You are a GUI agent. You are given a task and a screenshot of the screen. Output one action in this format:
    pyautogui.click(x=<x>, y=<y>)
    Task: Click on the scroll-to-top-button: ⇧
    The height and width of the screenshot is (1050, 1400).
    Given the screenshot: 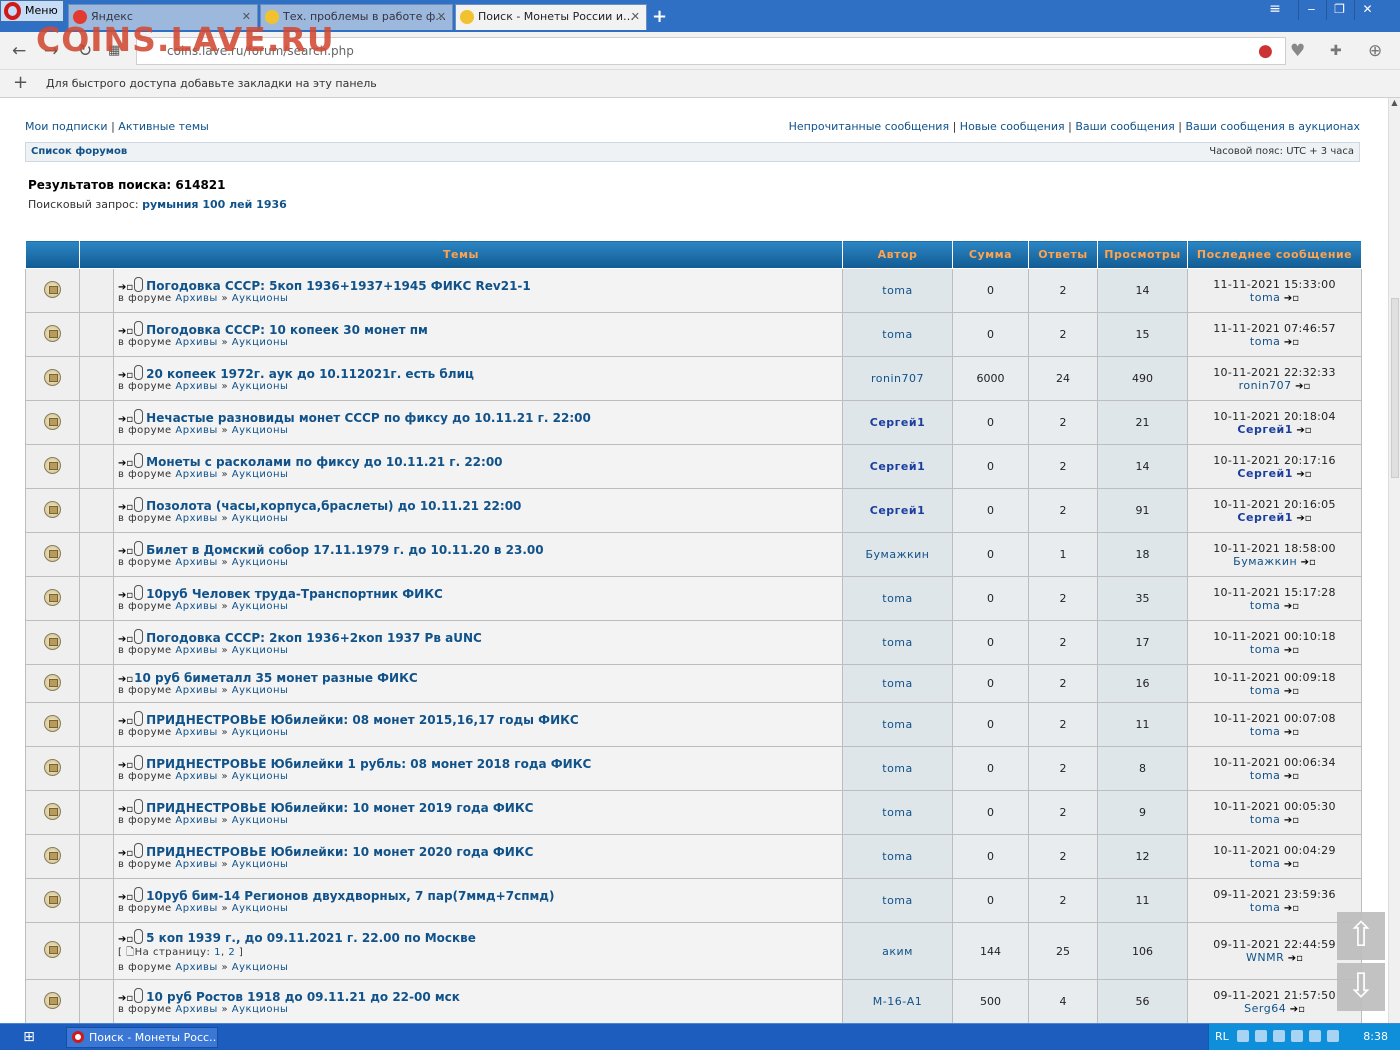 What is the action you would take?
    pyautogui.click(x=1361, y=936)
    